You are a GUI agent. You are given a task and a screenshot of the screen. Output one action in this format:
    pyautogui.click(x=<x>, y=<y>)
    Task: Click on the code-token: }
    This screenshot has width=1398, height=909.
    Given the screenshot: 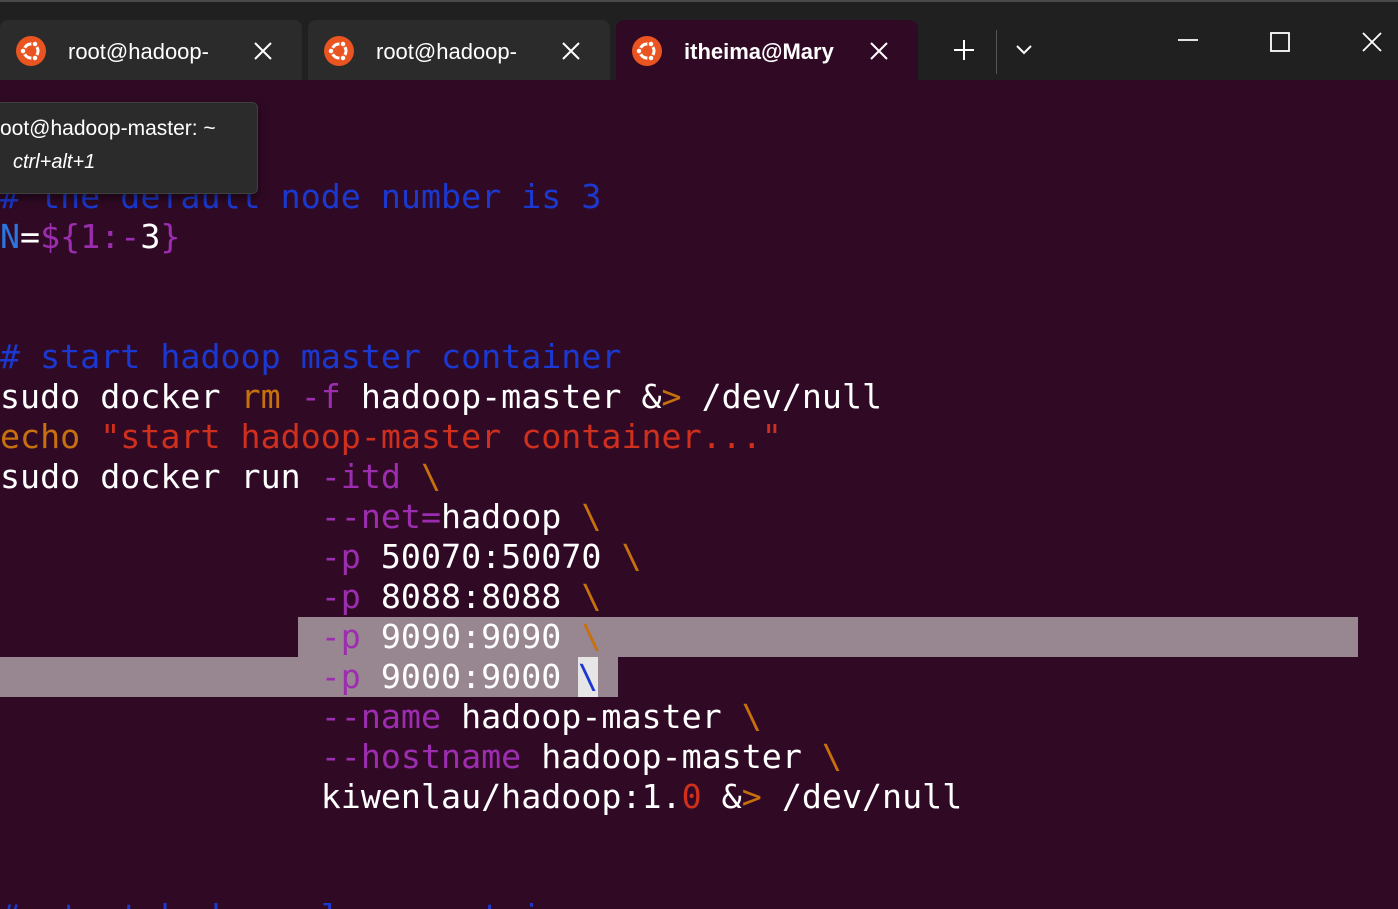 What is the action you would take?
    pyautogui.click(x=170, y=236)
    